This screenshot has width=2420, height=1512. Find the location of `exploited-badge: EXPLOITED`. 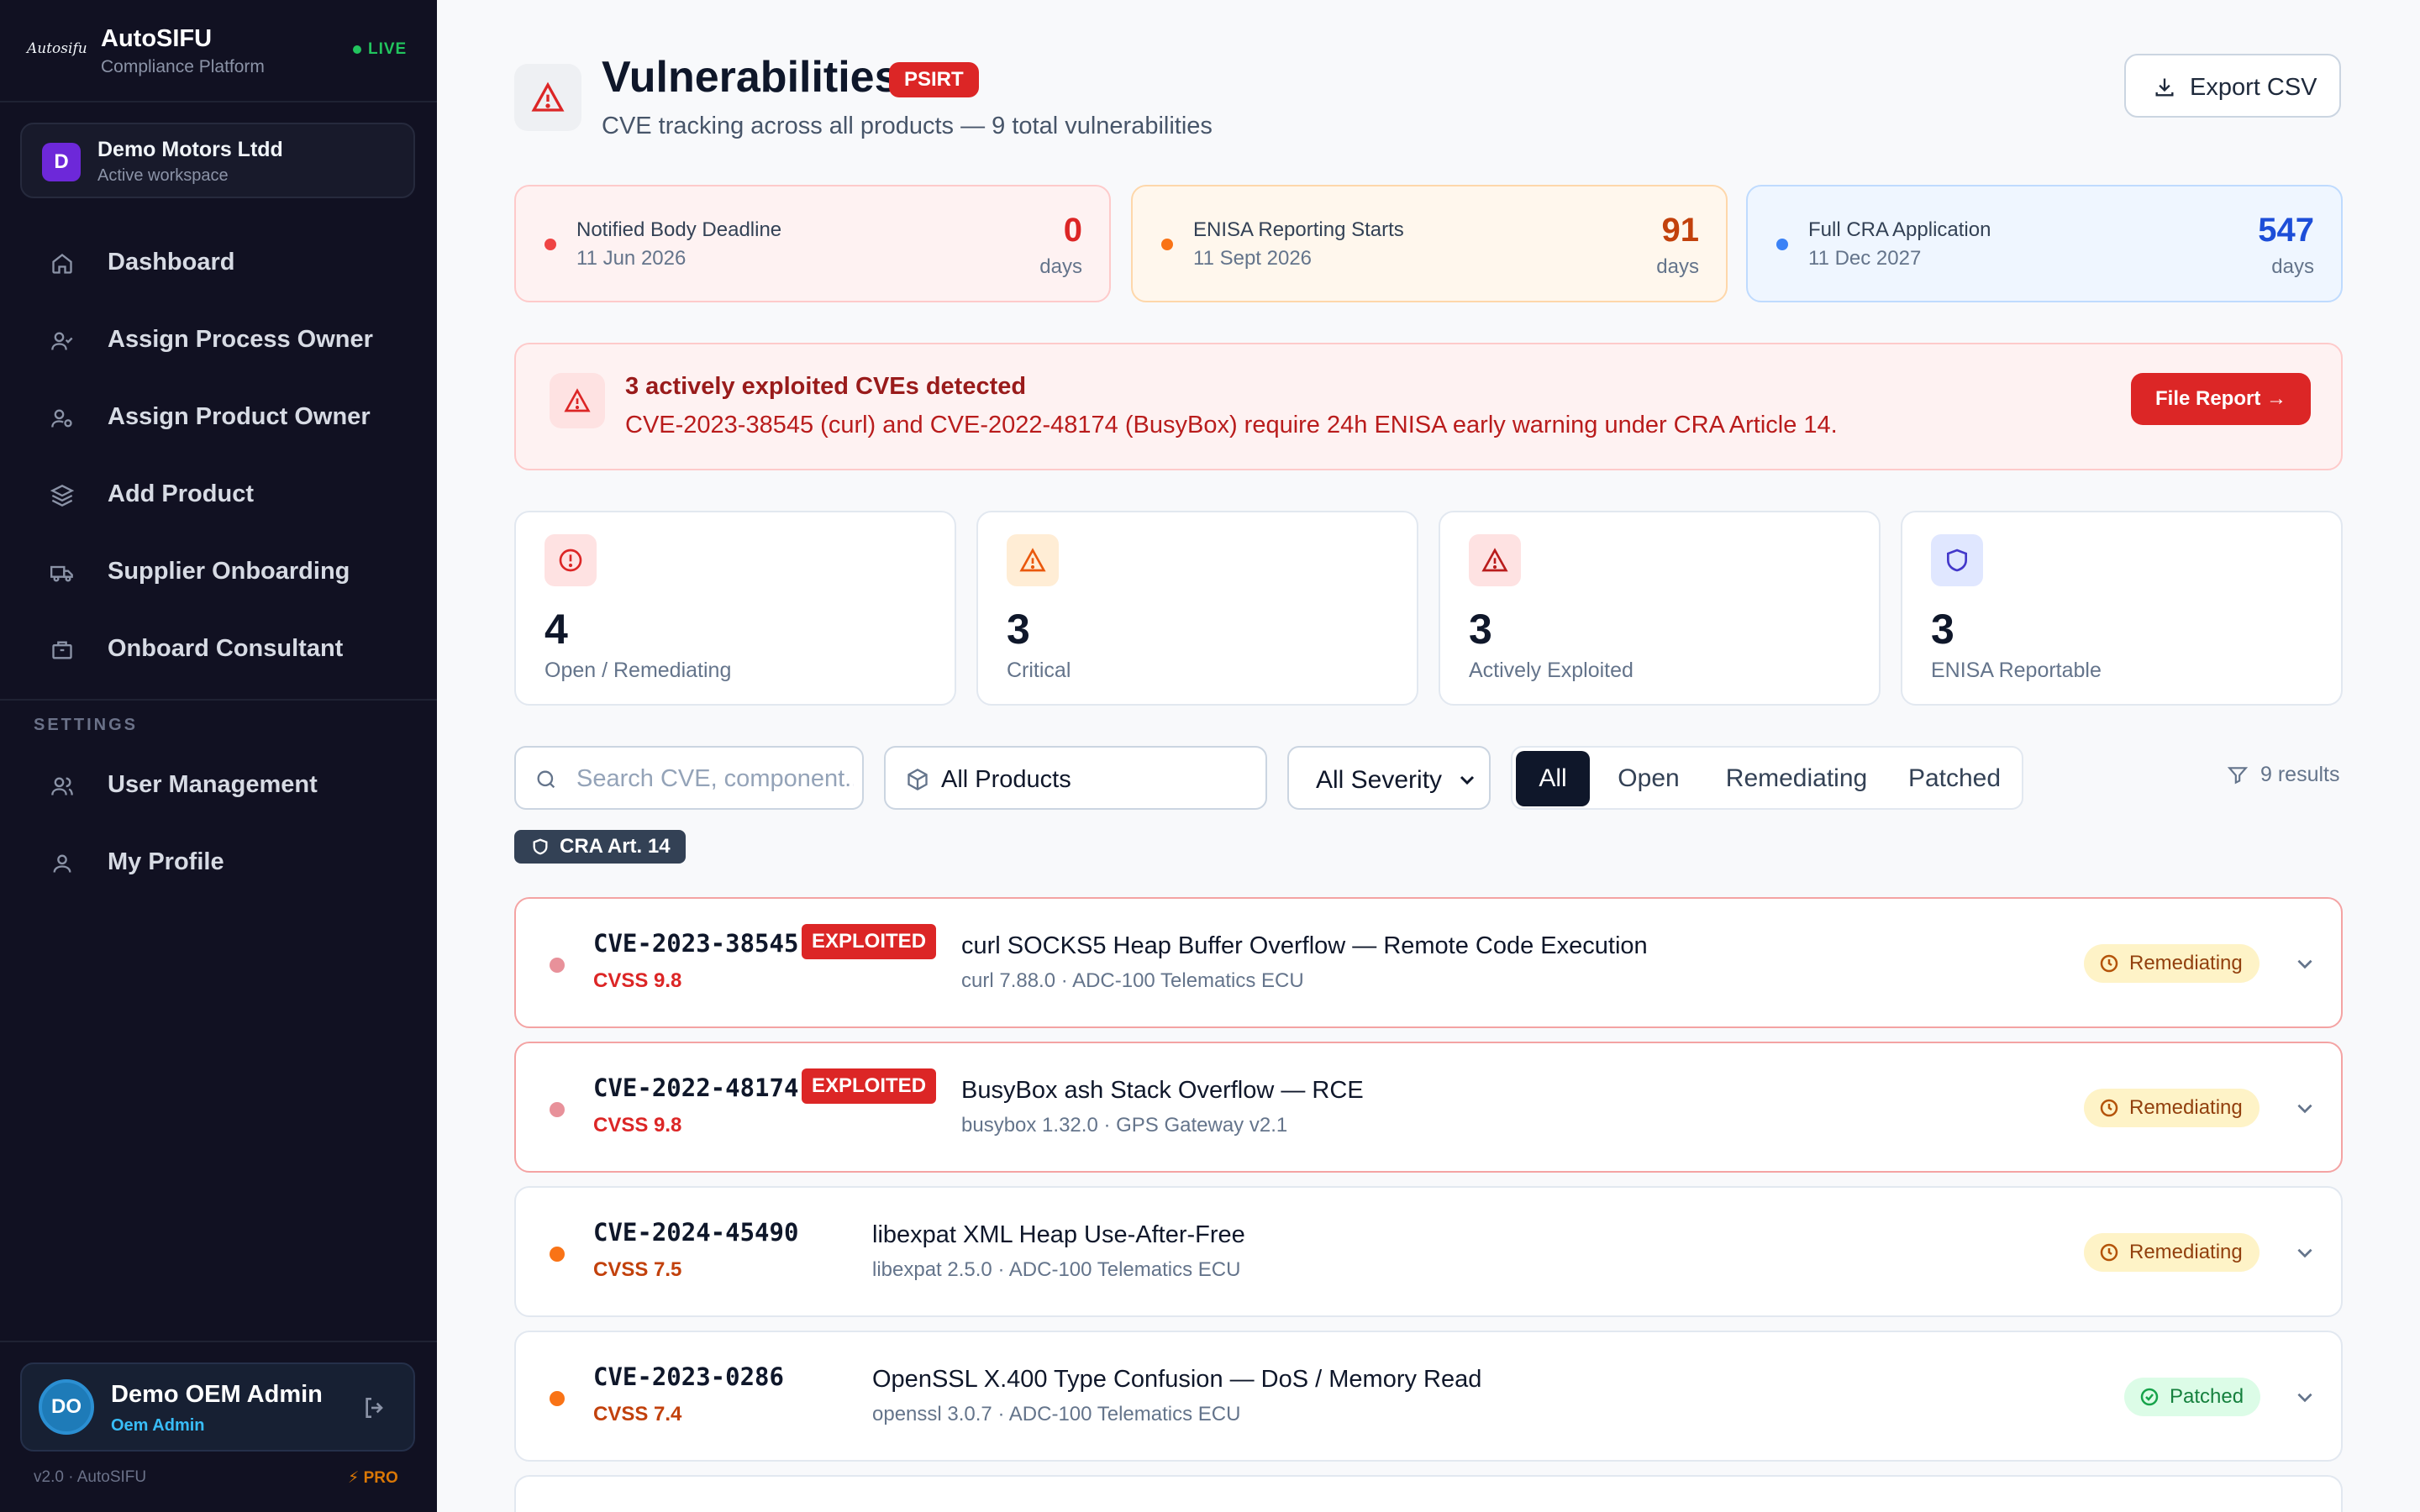

exploited-badge: EXPLOITED is located at coordinates (870, 1086).